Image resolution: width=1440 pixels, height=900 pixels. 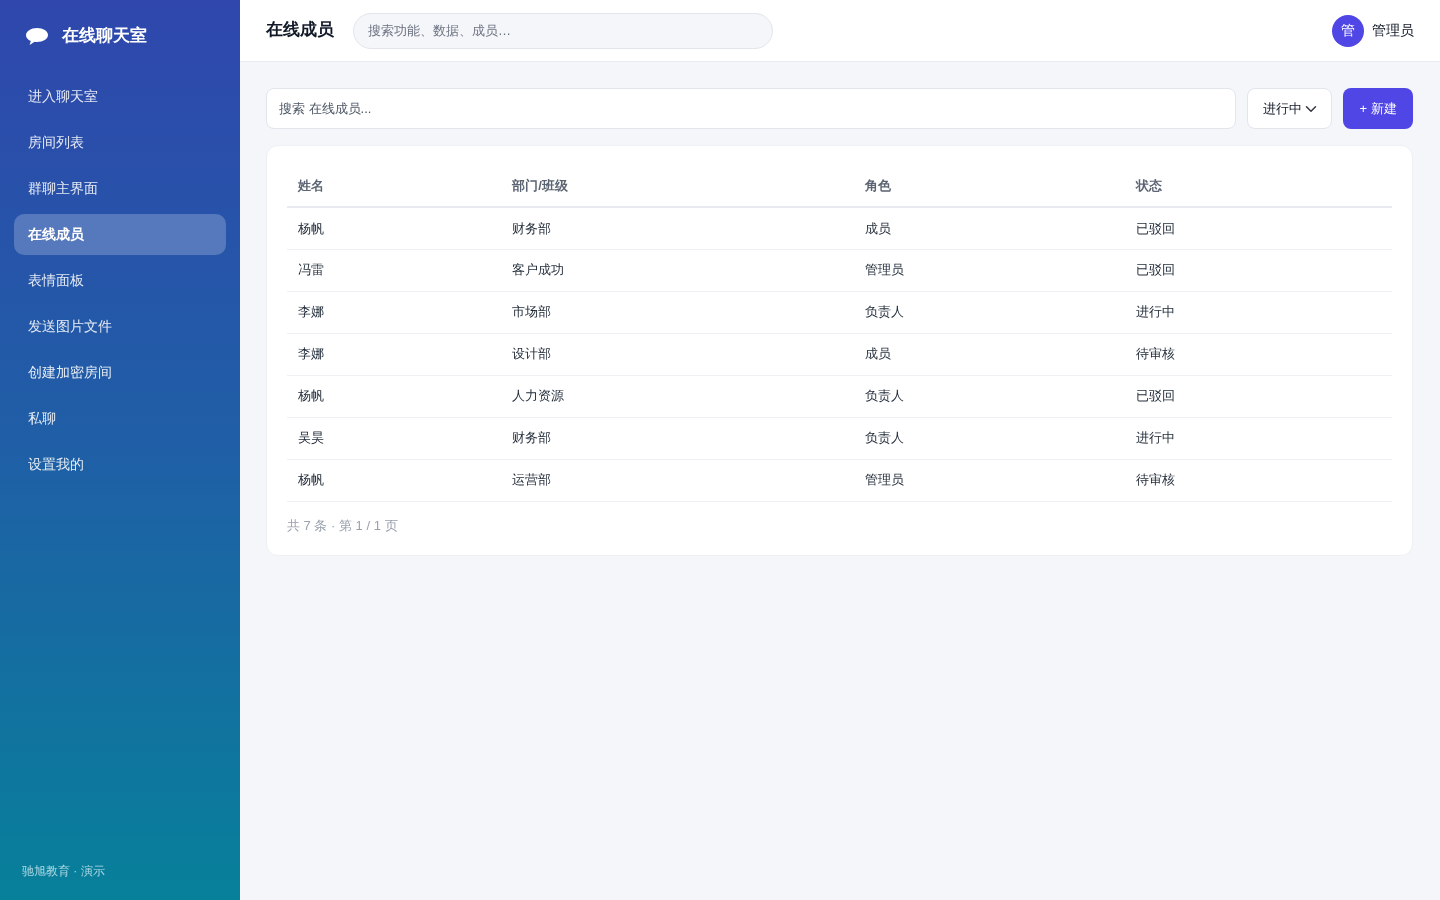 What do you see at coordinates (677, 312) in the screenshot?
I see `table-cell: 市场部` at bounding box center [677, 312].